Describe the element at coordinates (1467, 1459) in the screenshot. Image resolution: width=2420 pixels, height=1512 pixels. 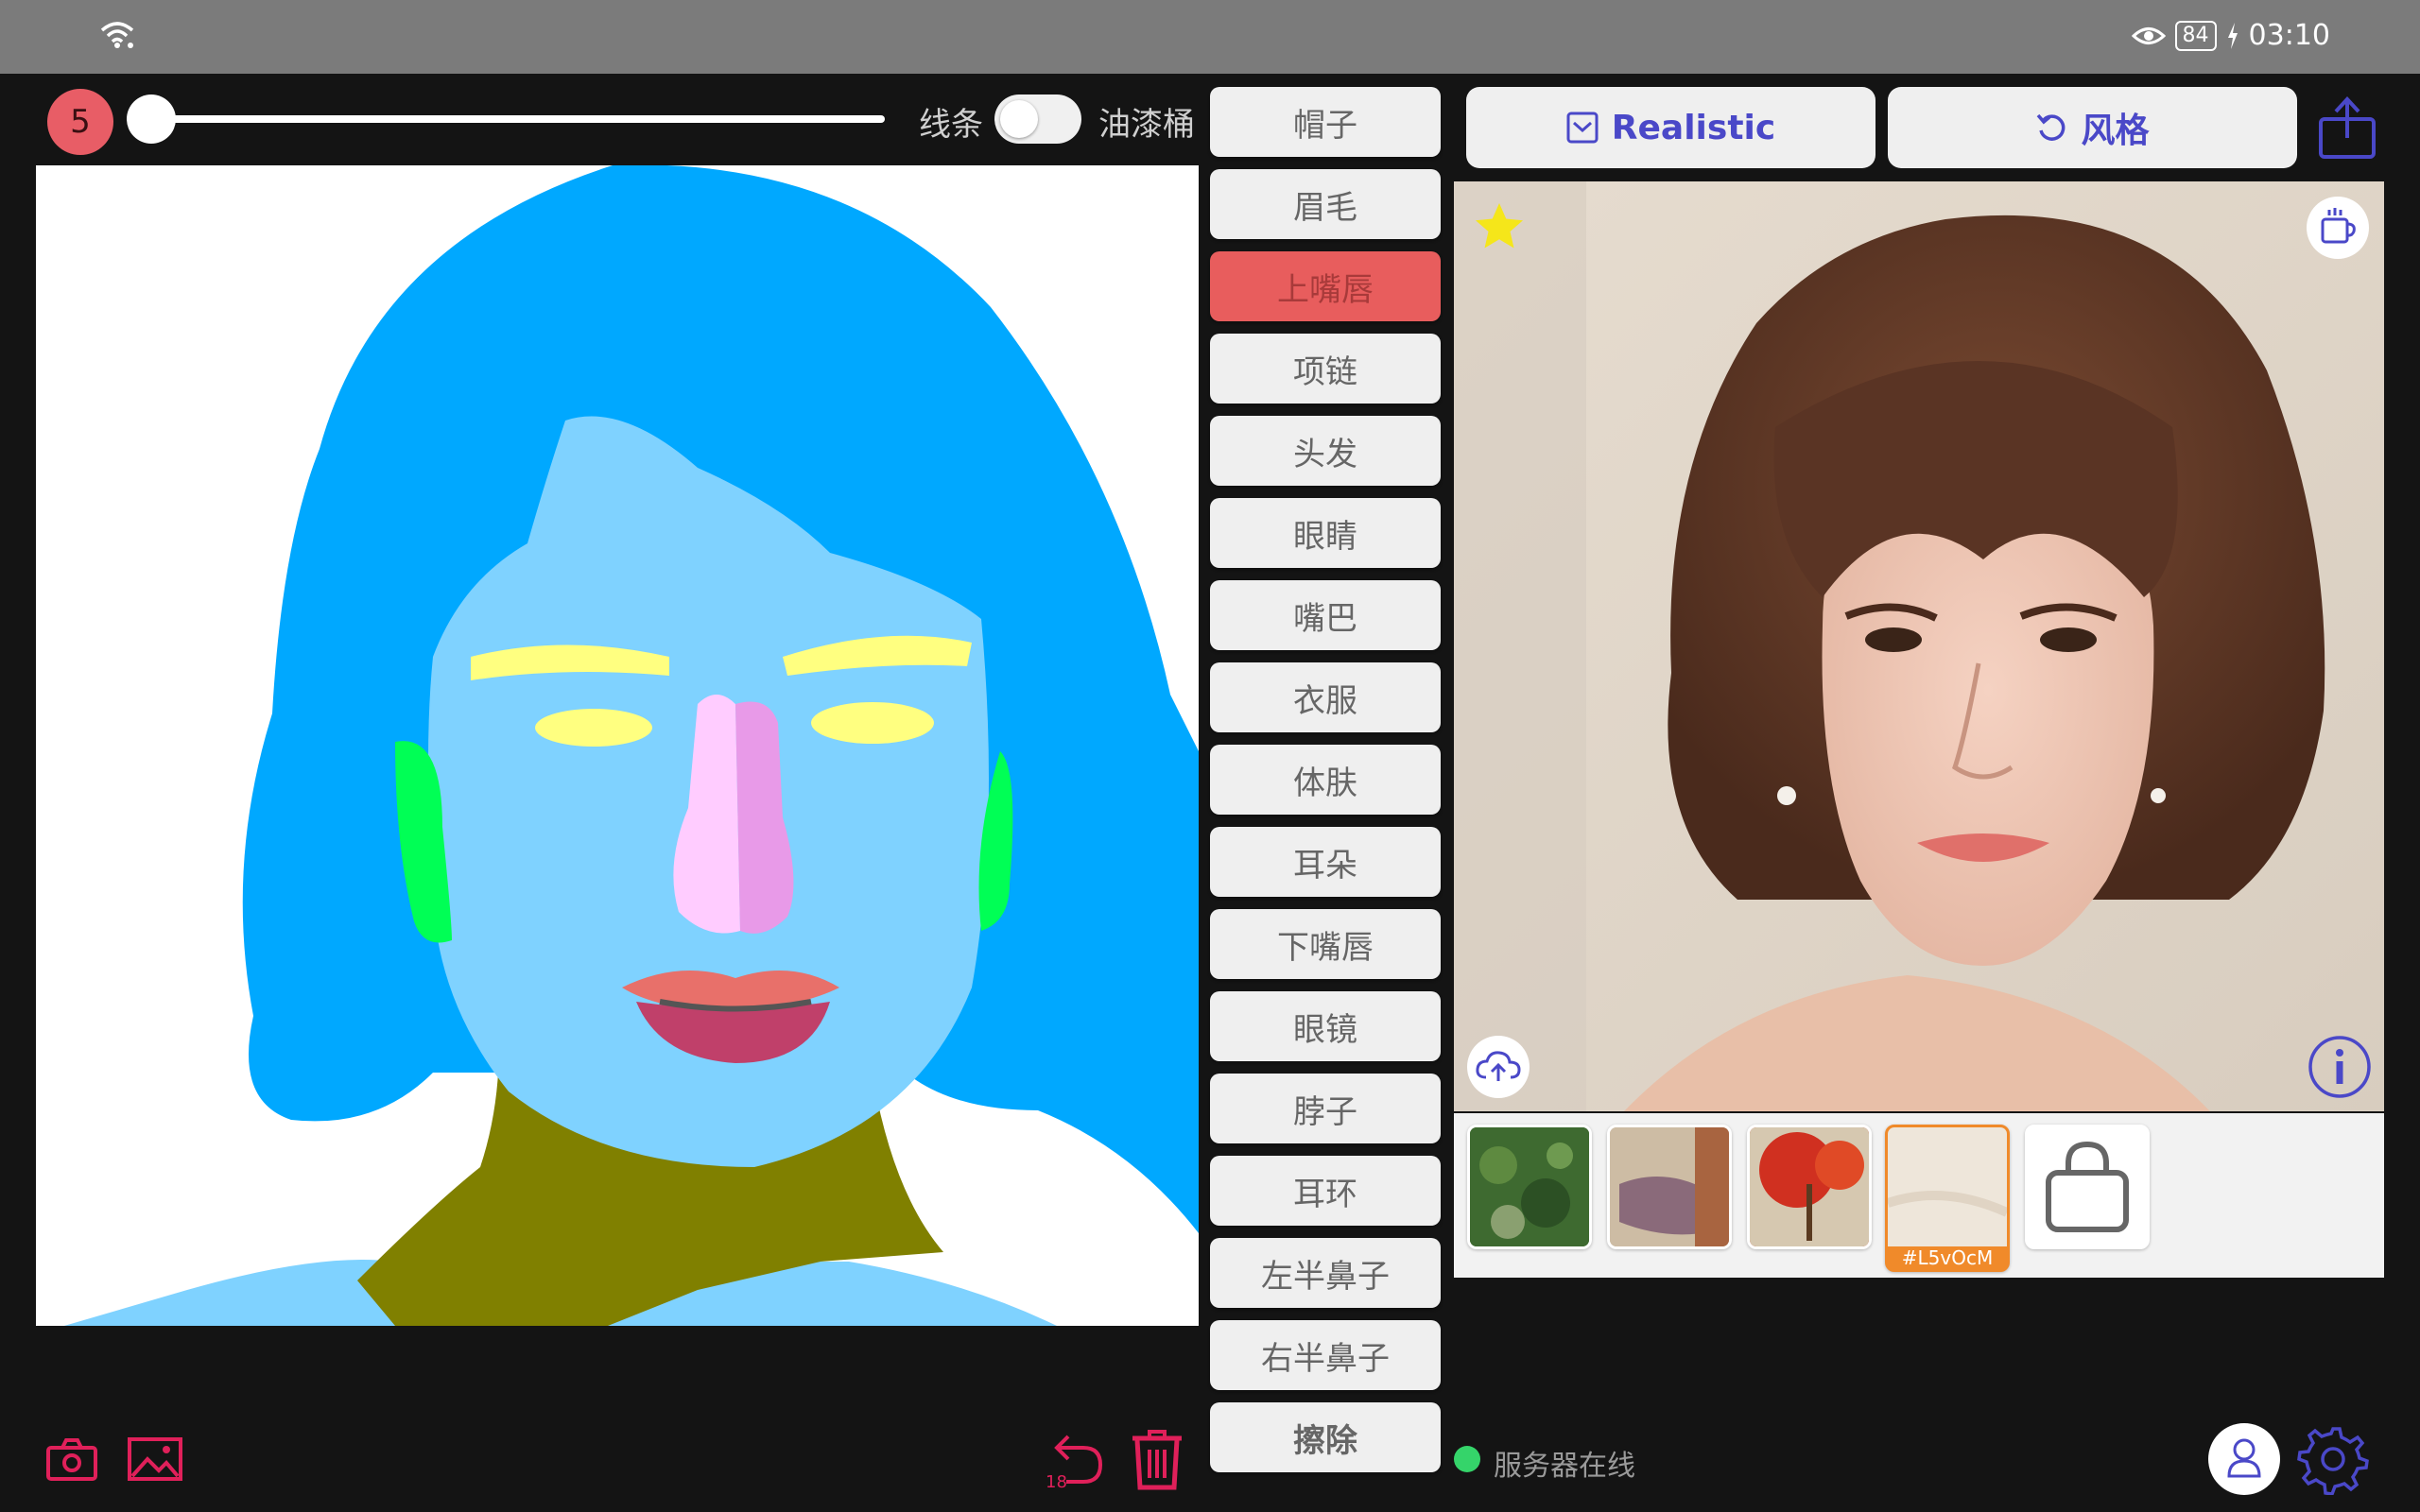
I see `server-status-dot` at that location.